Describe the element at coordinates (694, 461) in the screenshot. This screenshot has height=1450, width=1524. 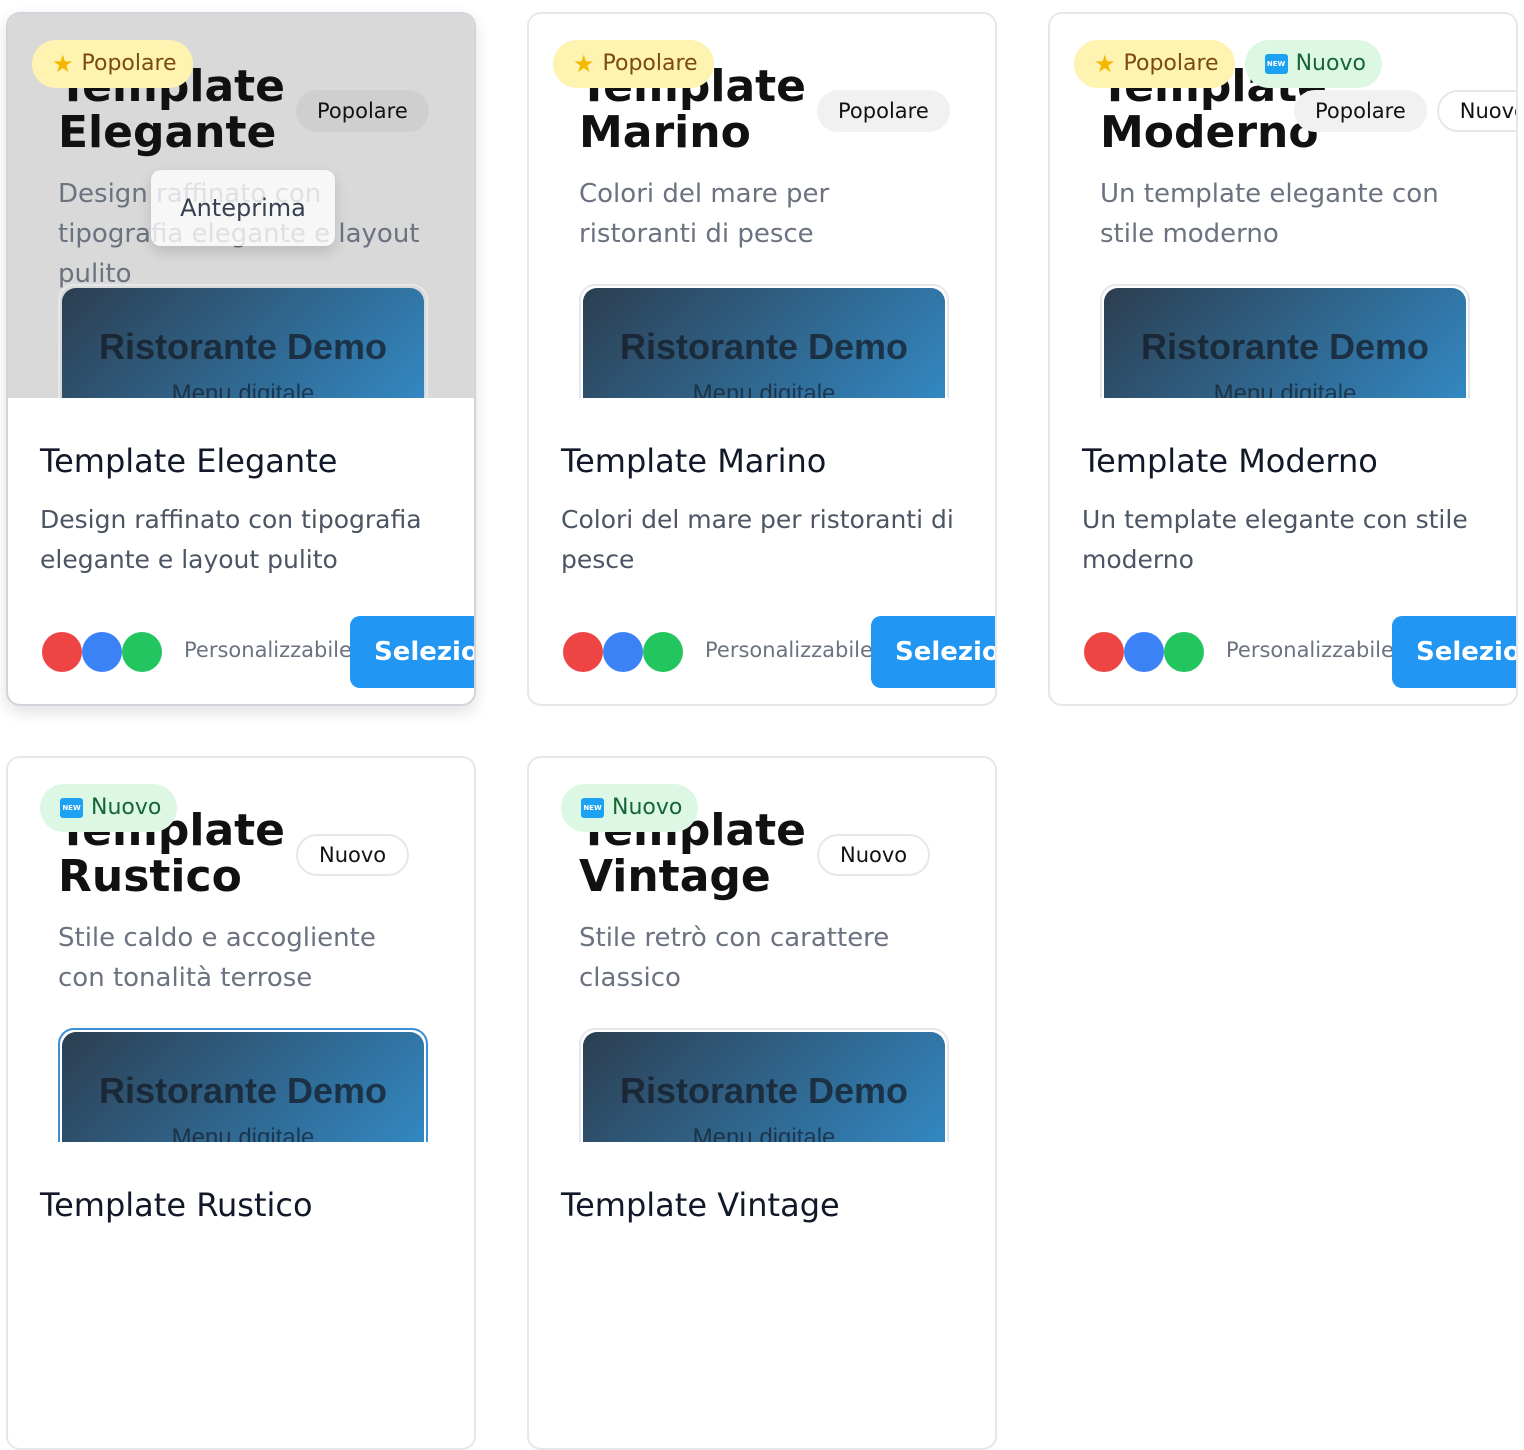
I see `card-title: Template Marino` at that location.